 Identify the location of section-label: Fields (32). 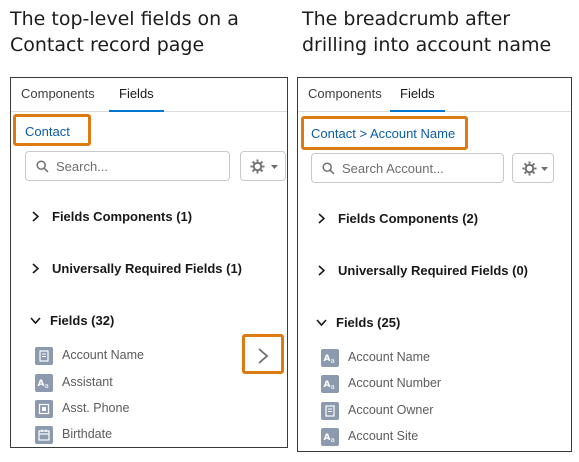
(82, 320).